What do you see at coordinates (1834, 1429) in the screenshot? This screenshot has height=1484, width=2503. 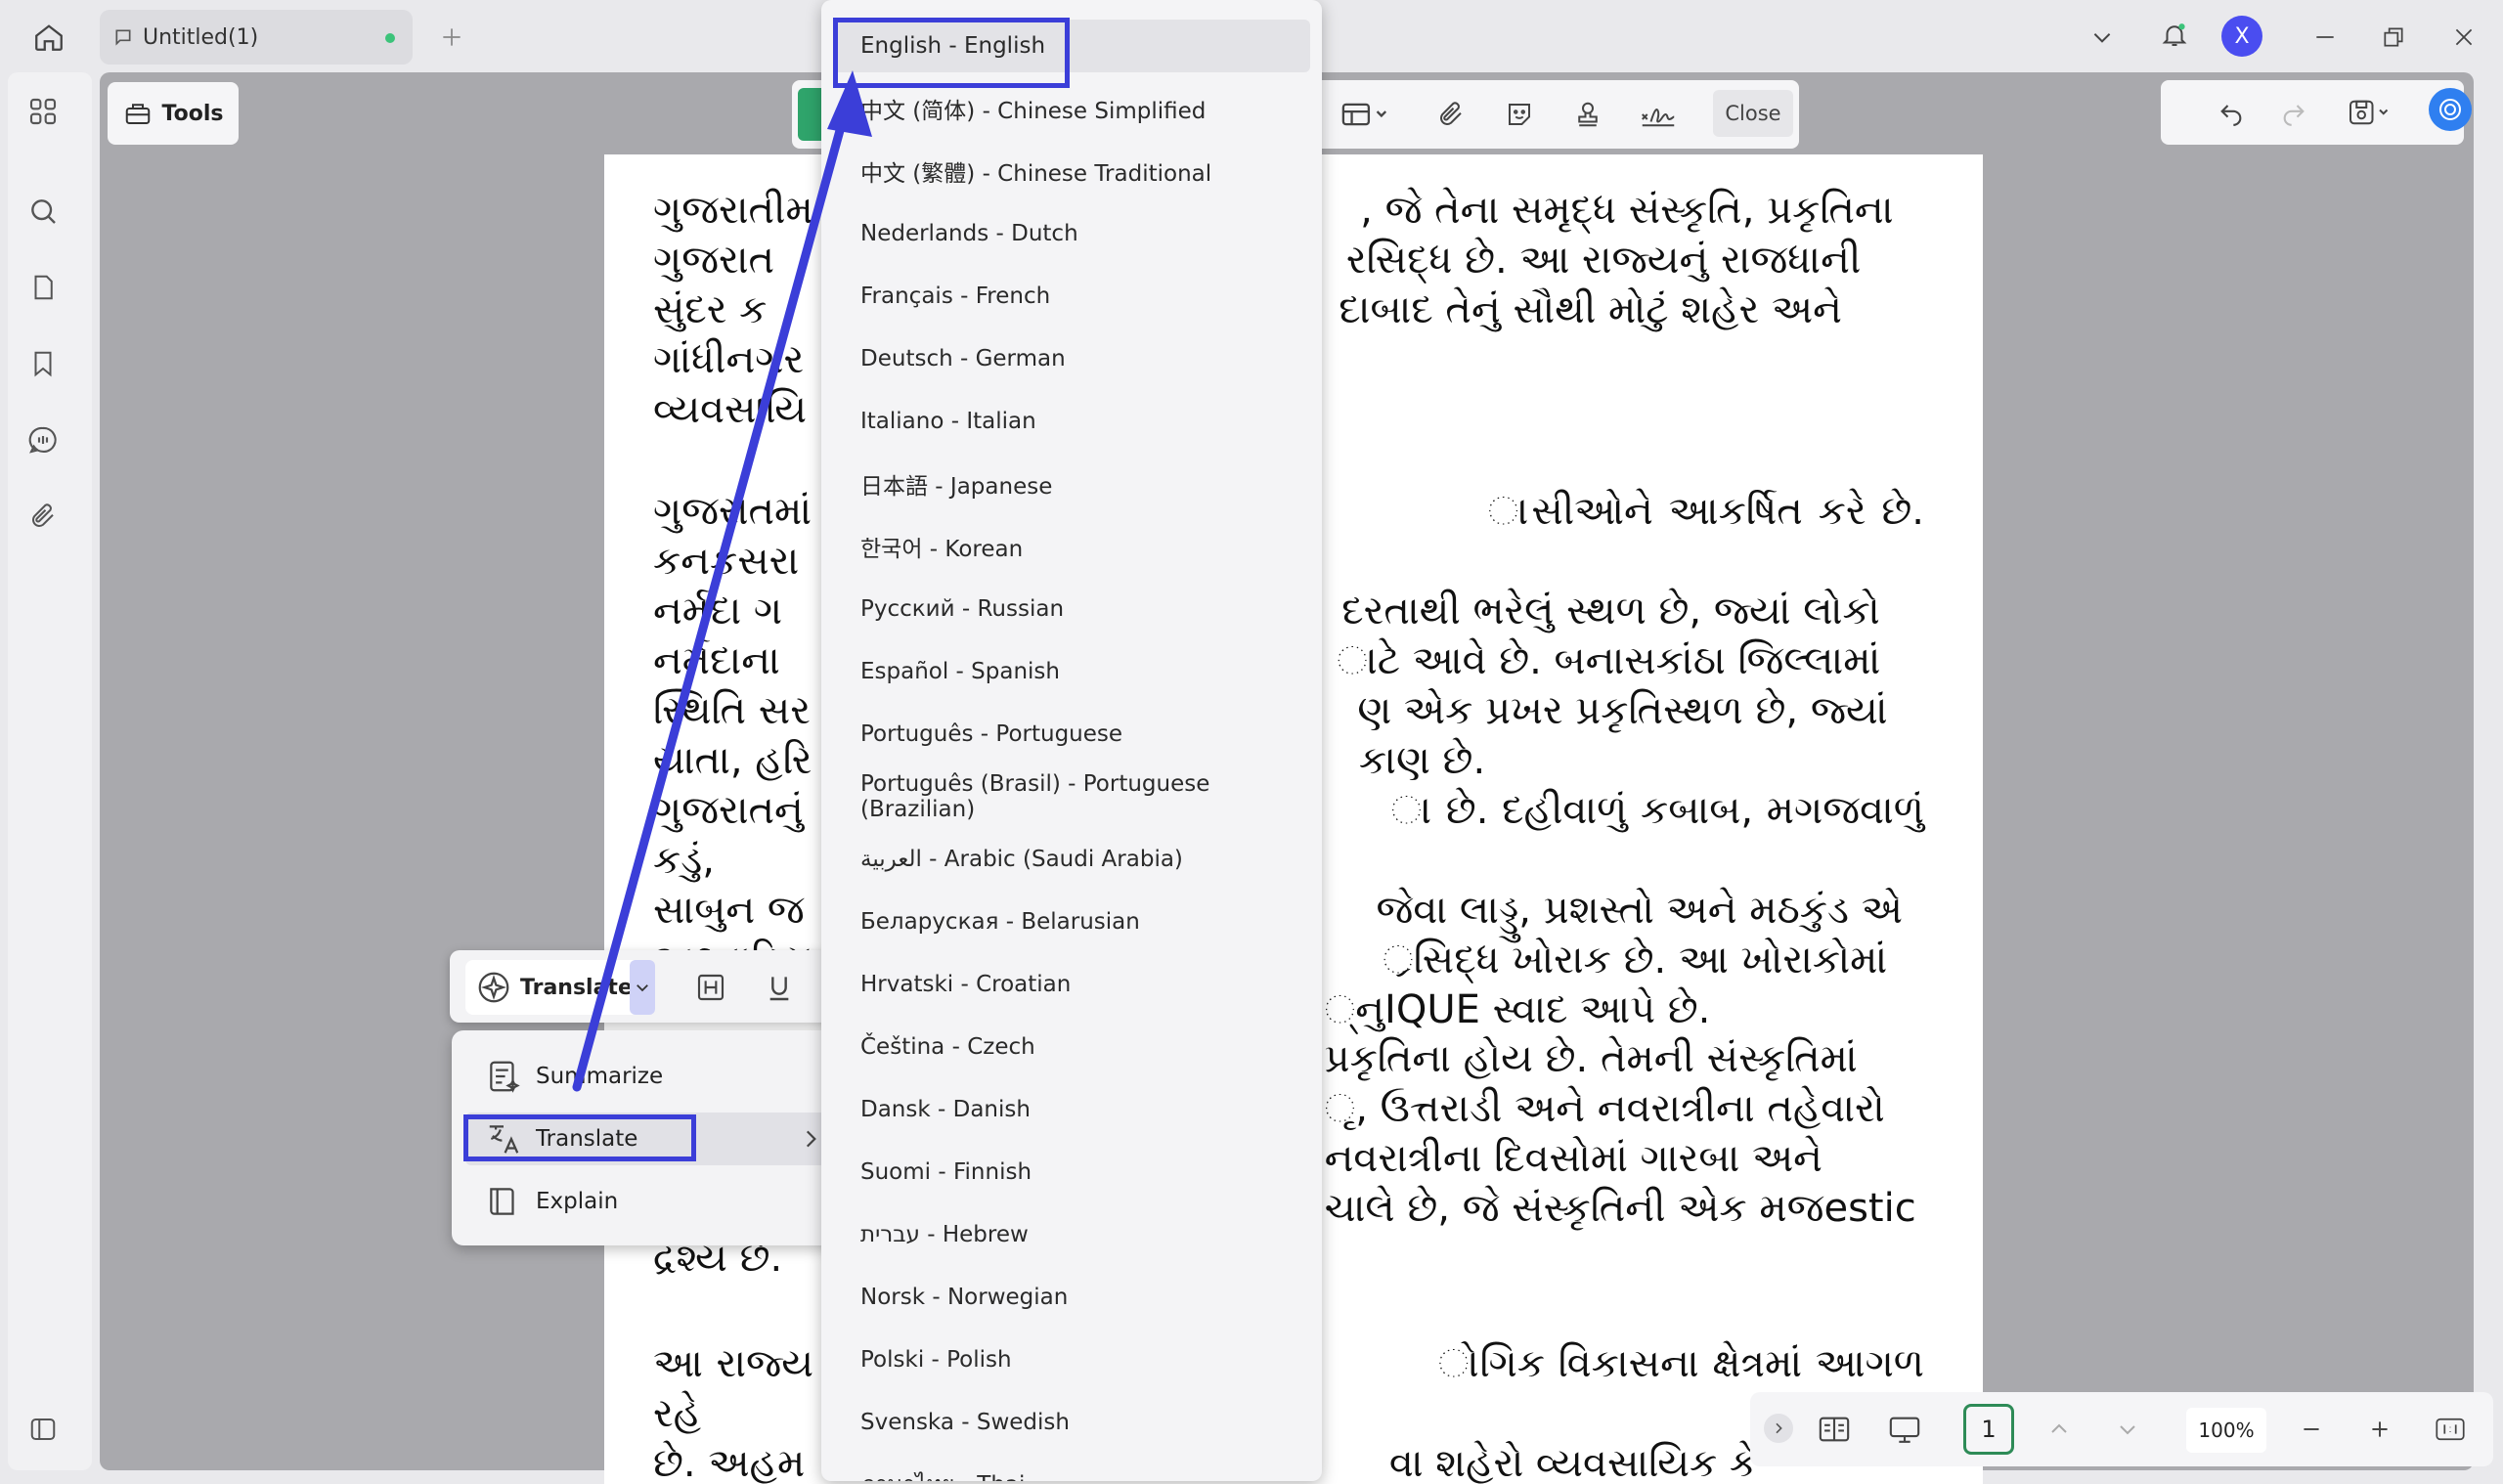 I see `reading-mode-icon` at bounding box center [1834, 1429].